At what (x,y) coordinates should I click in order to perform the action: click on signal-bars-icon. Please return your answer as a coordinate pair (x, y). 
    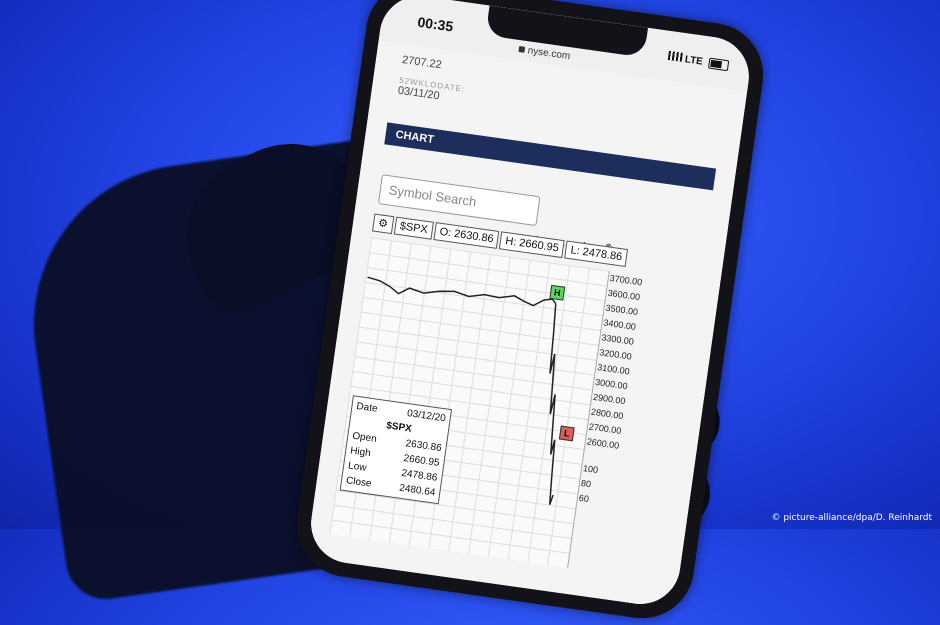
    Looking at the image, I should click on (675, 56).